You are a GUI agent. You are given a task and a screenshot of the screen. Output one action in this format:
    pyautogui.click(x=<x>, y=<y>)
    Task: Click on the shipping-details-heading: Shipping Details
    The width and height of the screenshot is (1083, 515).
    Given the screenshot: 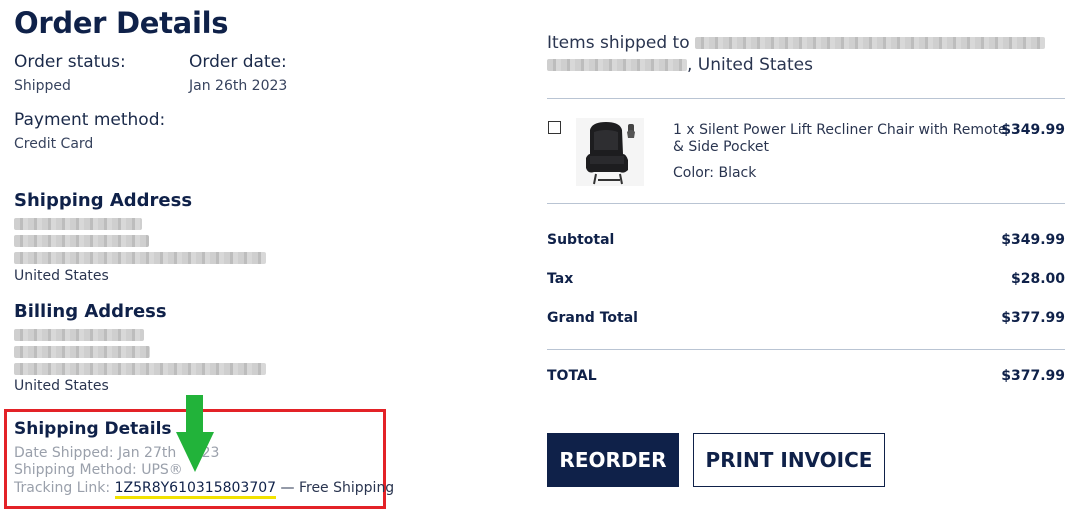 What is the action you would take?
    pyautogui.click(x=93, y=429)
    